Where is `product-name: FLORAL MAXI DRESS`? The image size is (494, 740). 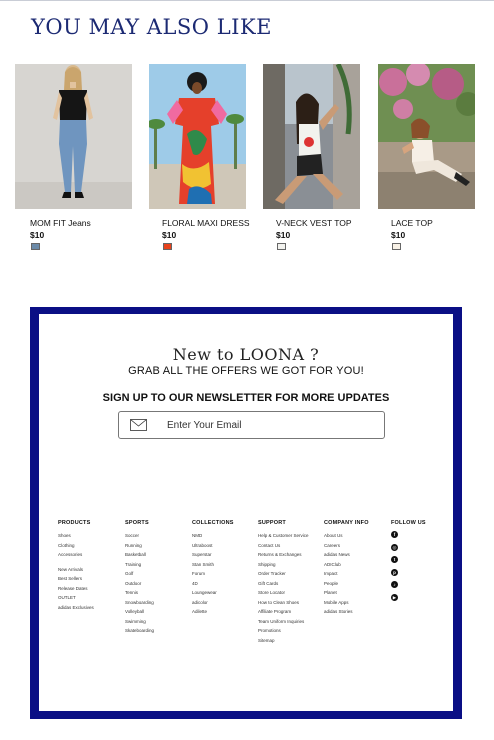 product-name: FLORAL MAXI DRESS is located at coordinates (206, 223).